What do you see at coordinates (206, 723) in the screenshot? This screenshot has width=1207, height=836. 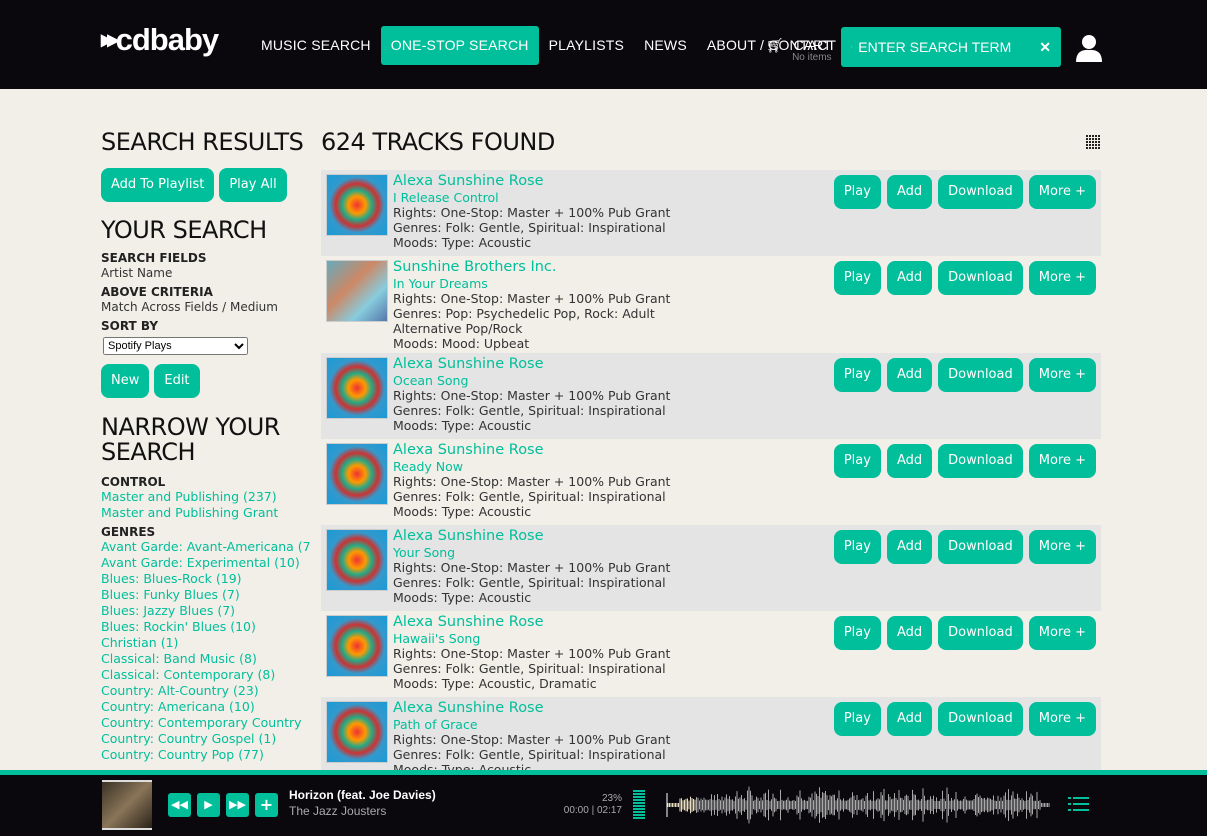 I see `genre-filter-link: Country: Contemporary Country` at bounding box center [206, 723].